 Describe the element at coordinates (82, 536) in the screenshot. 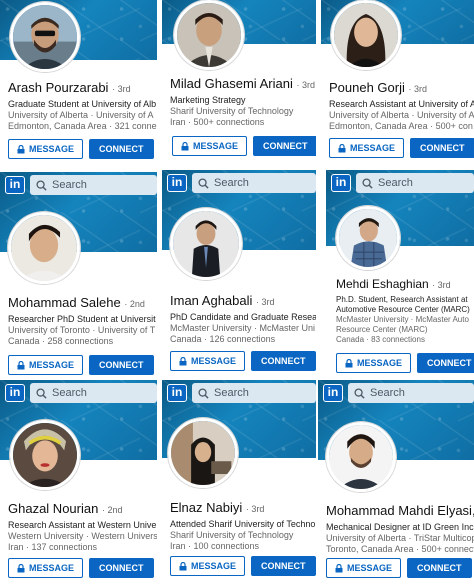

I see `profile-school: Western University · Western Univers` at that location.